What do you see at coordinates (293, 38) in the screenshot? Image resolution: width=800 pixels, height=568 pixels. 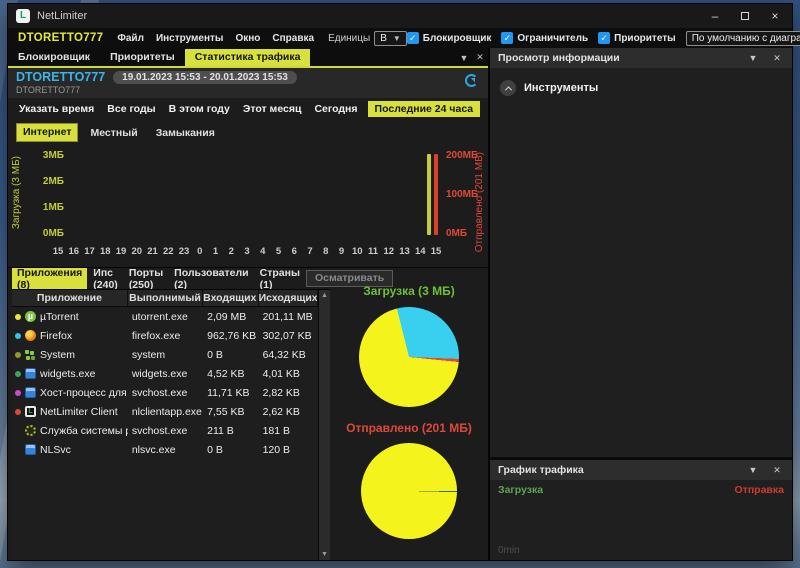 I see `menu-item-3: Справка` at bounding box center [293, 38].